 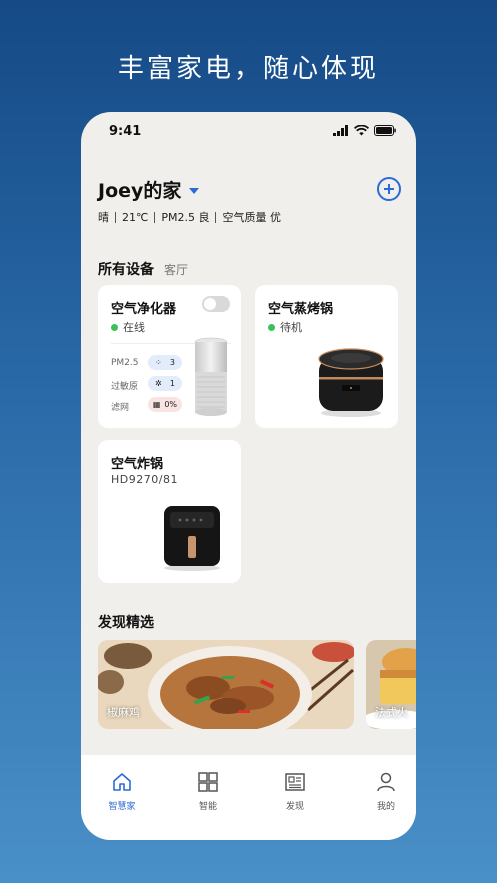 I want to click on weather-summary: 晴 21℃ PM2.5 良 空气质量 优, so click(x=189, y=217).